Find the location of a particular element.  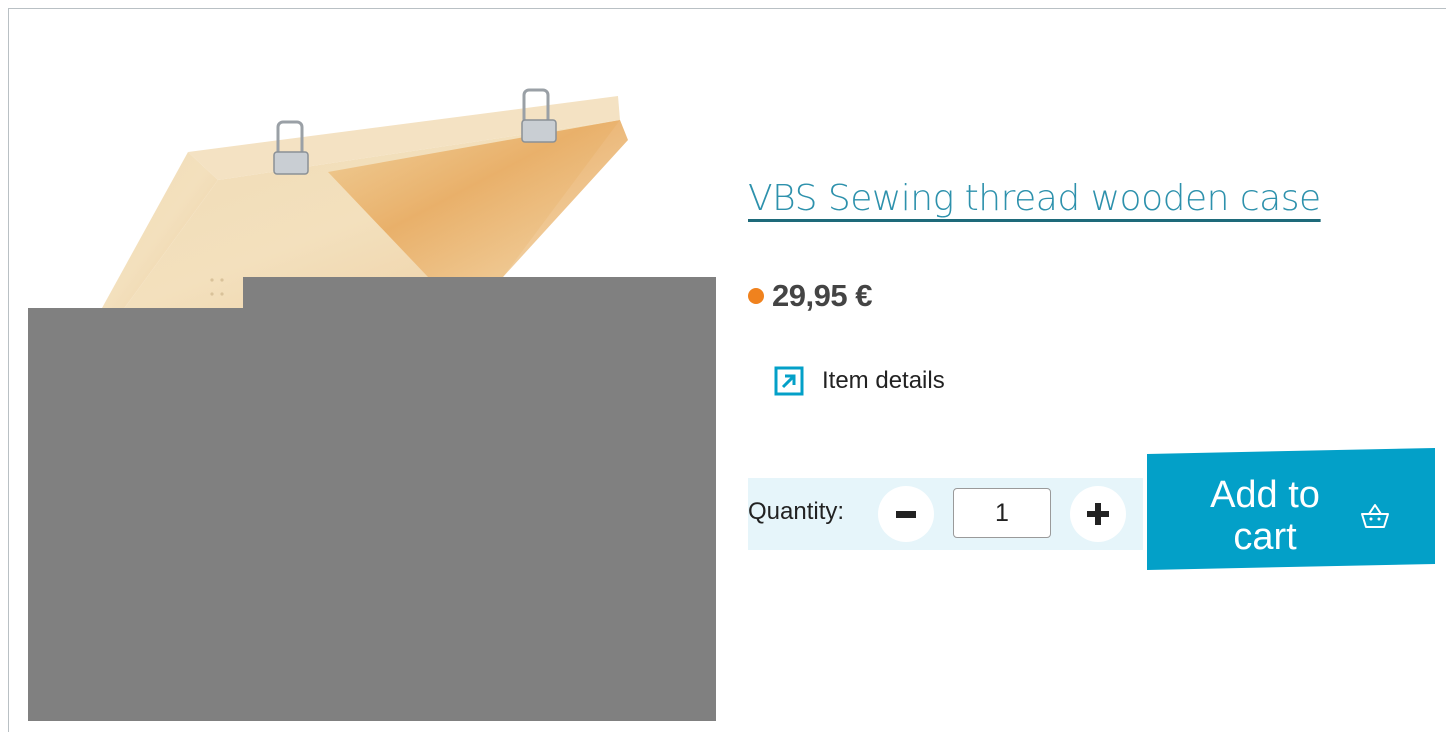

price-row: 29,95 € is located at coordinates (810, 296).